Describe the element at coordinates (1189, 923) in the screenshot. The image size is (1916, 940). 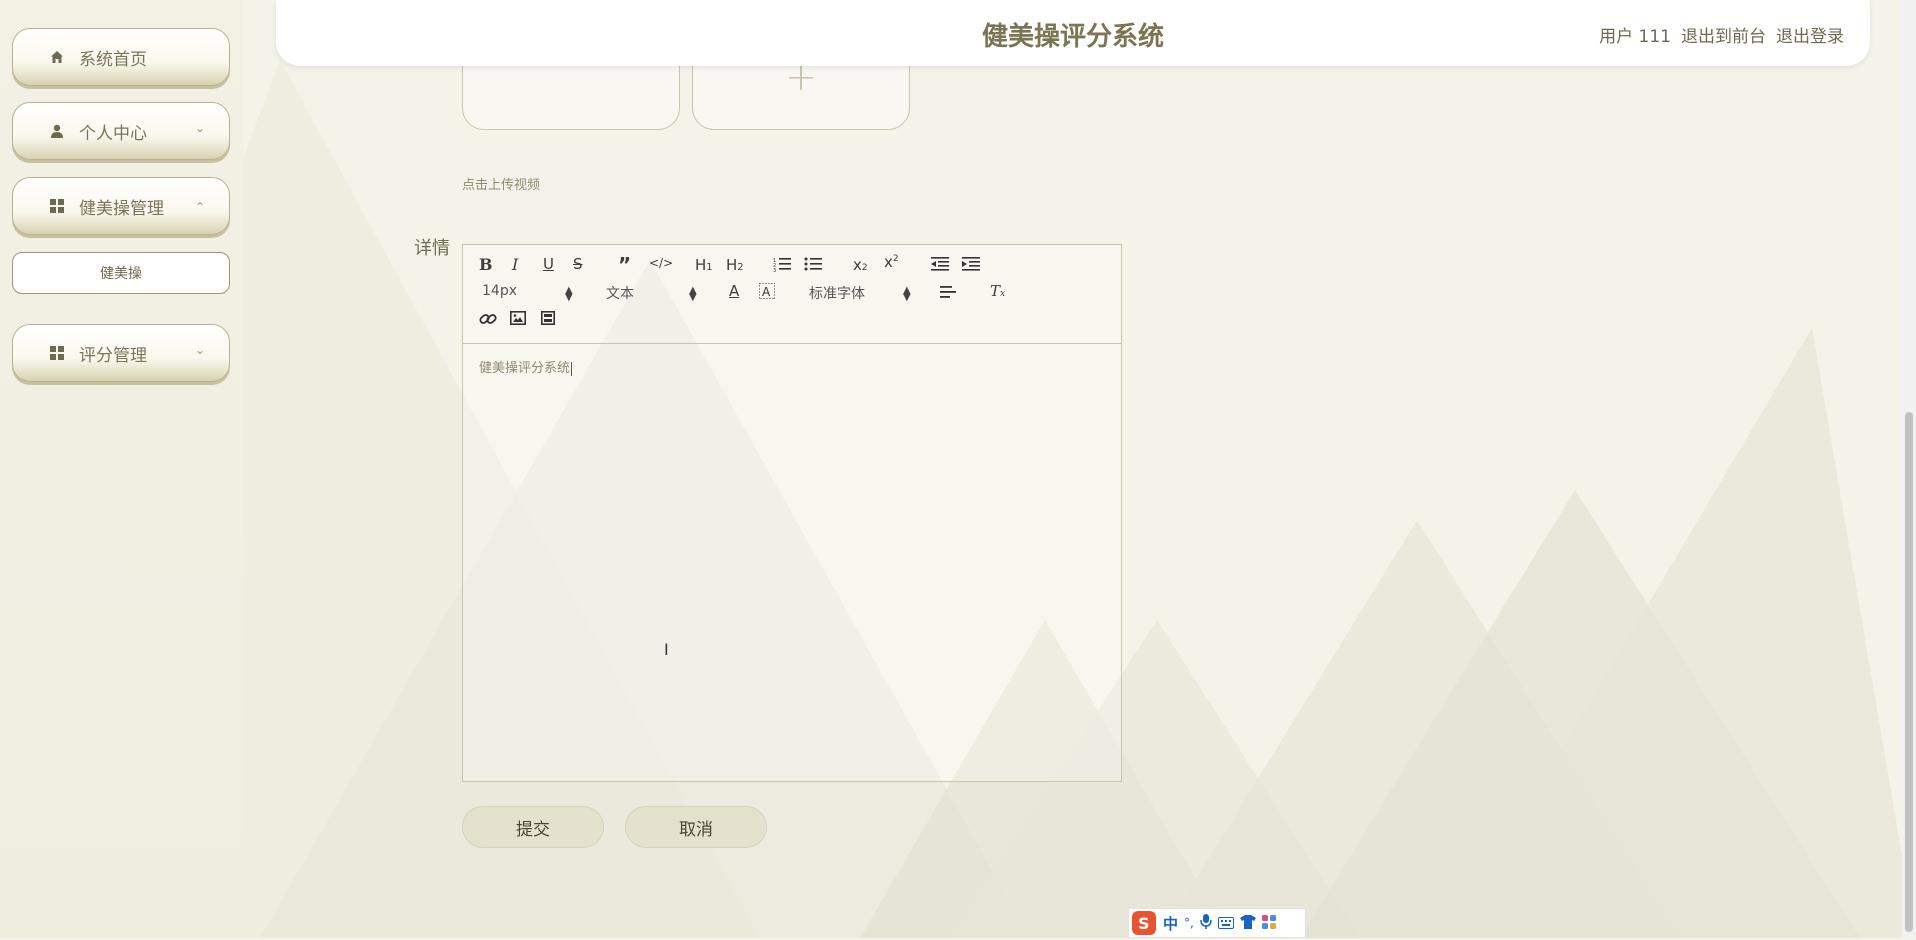
I see `ime-punctuation-toggle: °,` at that location.